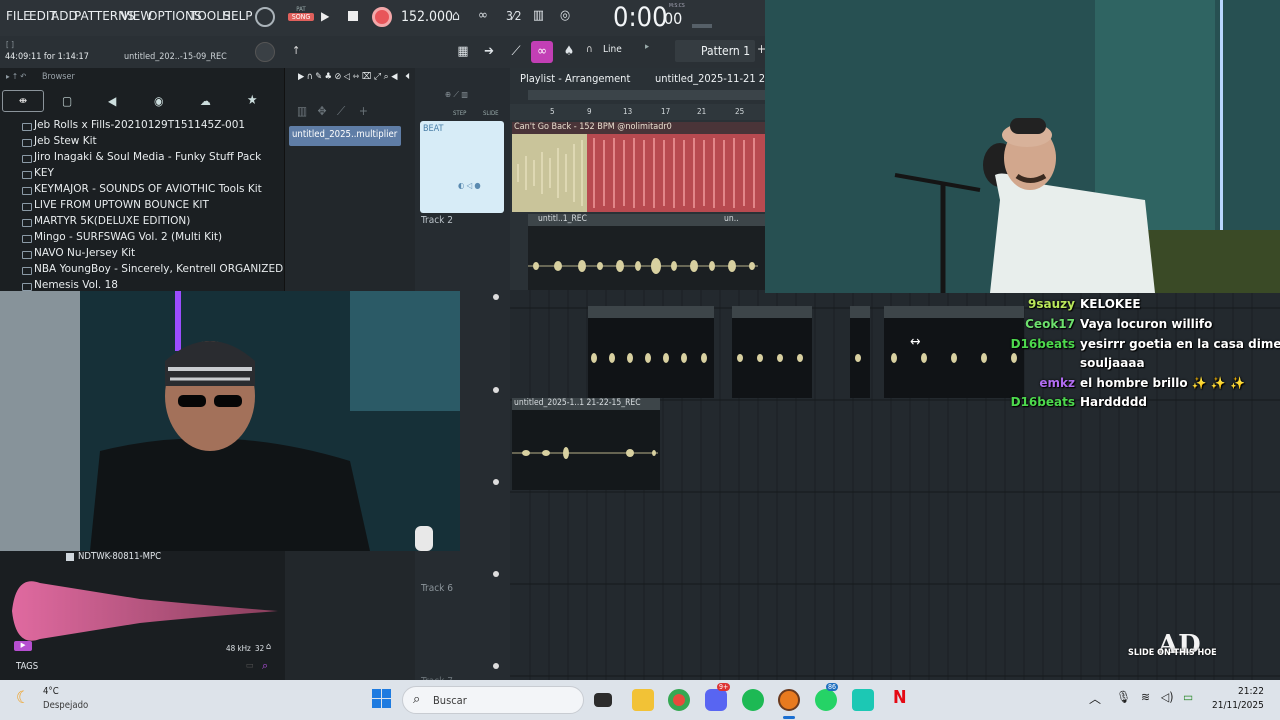 This screenshot has width=1280, height=720. Describe the element at coordinates (67, 101) in the screenshot. I see `browser-files-icon: ▢` at that location.